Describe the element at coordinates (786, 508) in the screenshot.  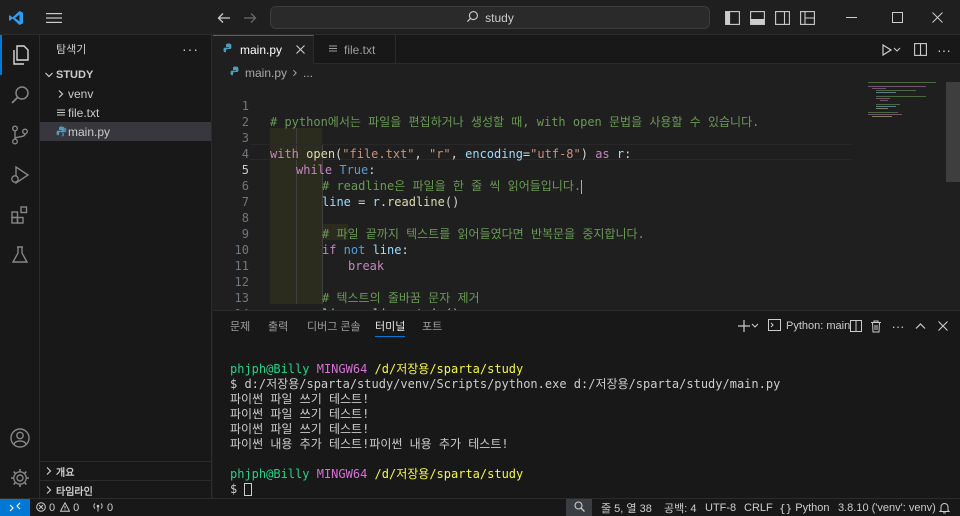
I see `braces-icon: {}` at that location.